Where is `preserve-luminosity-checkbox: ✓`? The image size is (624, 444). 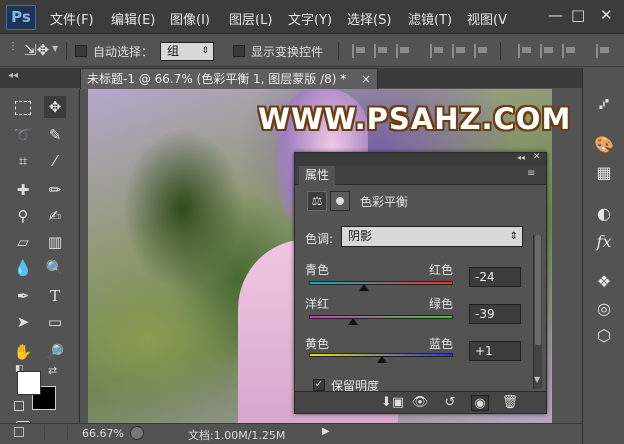
preserve-luminosity-checkbox: ✓ is located at coordinates (319, 385).